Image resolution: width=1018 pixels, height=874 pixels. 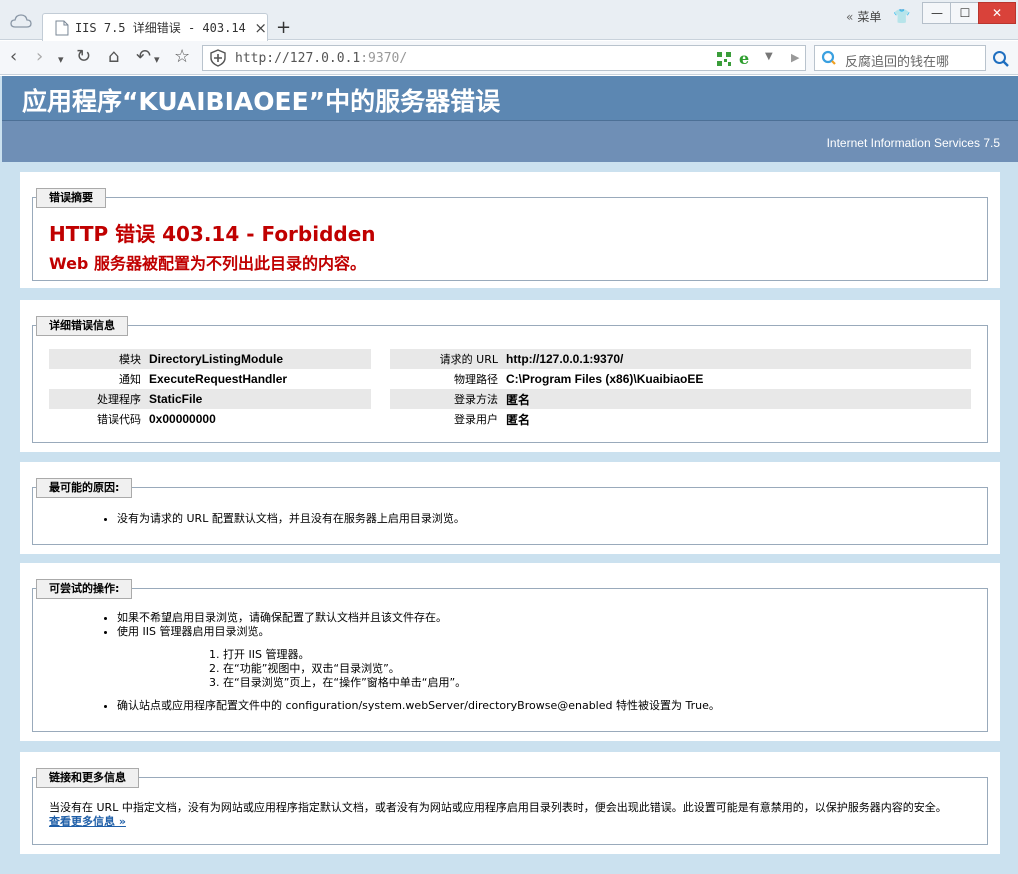 What do you see at coordinates (84, 488) in the screenshot?
I see `causes-legend: 最可能的原因:` at bounding box center [84, 488].